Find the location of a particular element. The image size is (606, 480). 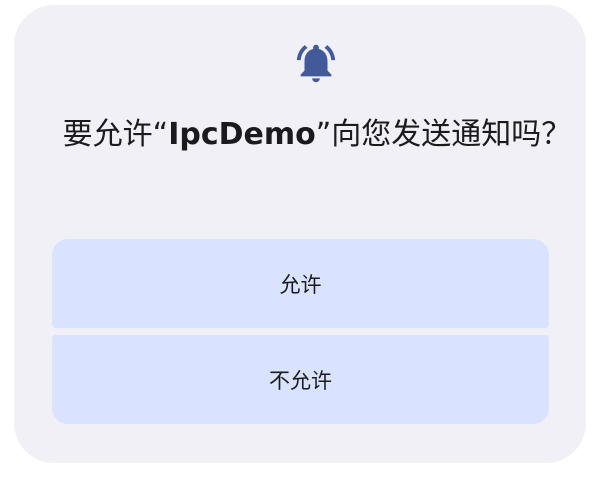

app-name: IpcDemo is located at coordinates (242, 134).